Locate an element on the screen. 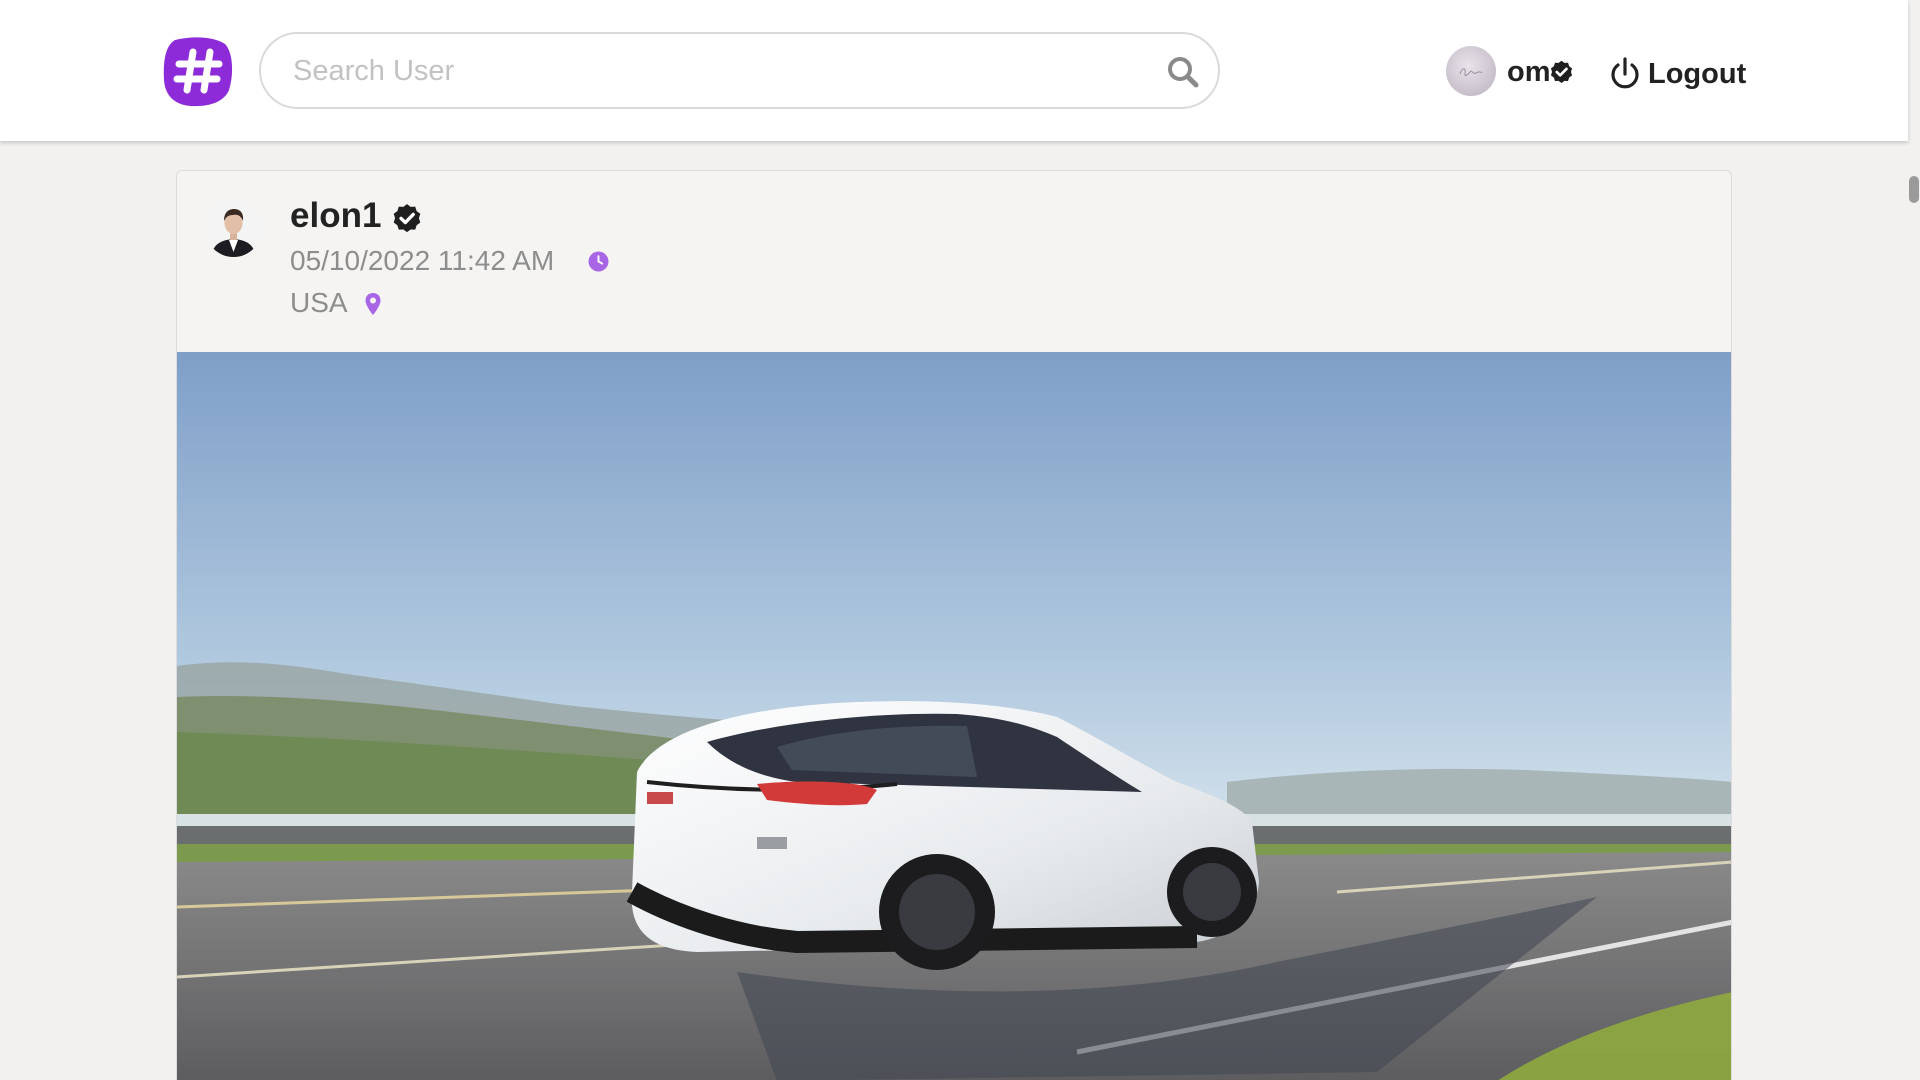  author-avatar is located at coordinates (233, 228).